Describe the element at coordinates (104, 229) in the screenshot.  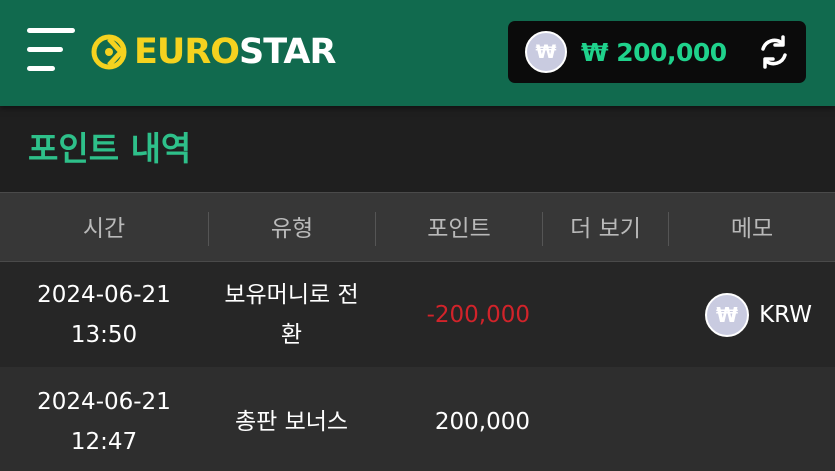
I see `column-header-time: 시간` at that location.